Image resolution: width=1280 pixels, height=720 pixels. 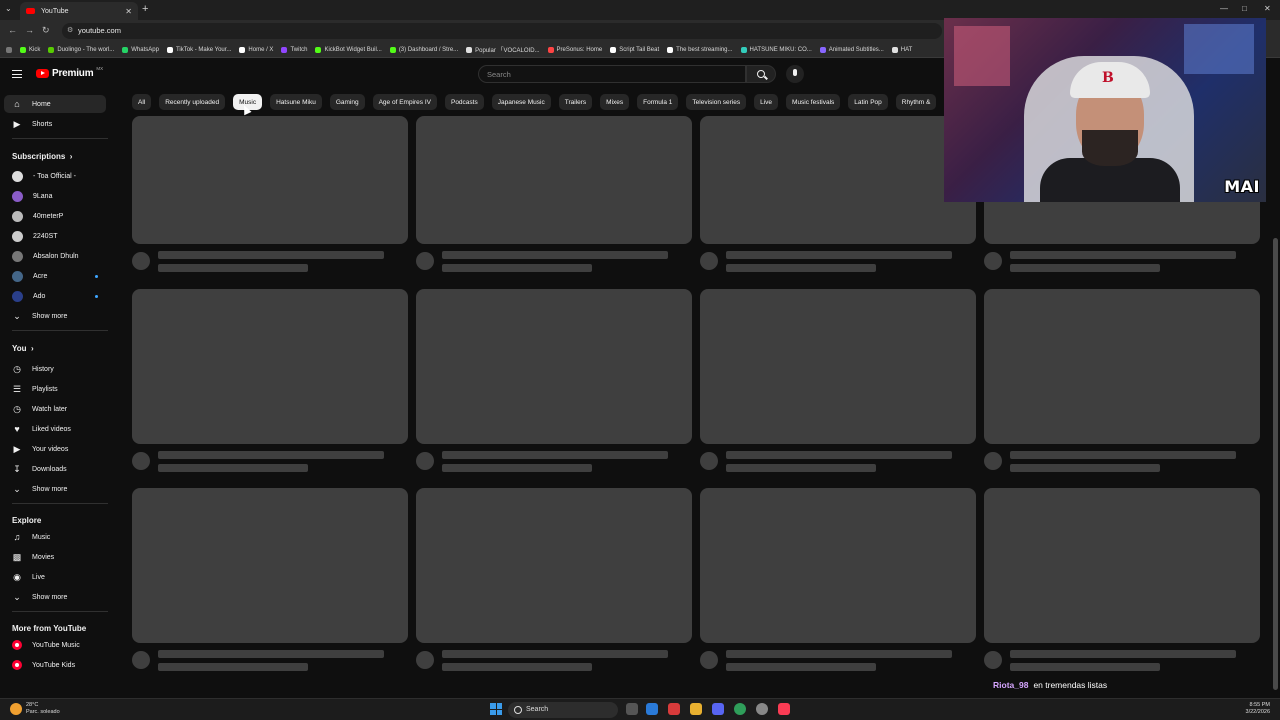 What do you see at coordinates (8, 8) in the screenshot?
I see `tab-search-icon: ⌄` at bounding box center [8, 8].